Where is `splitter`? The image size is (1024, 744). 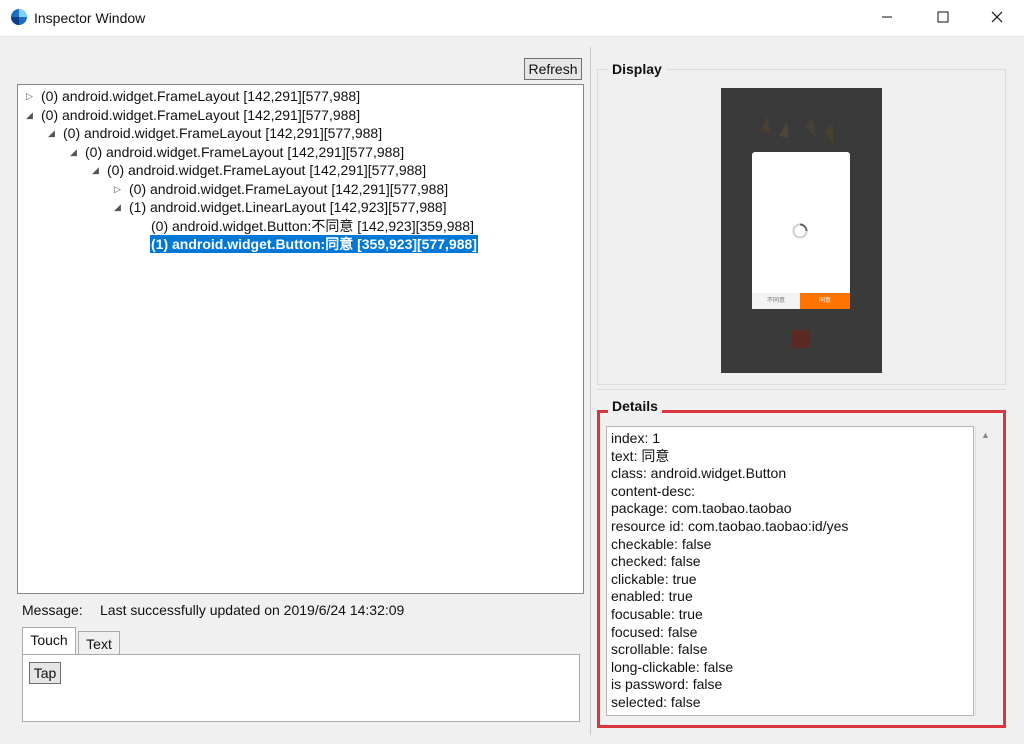
splitter is located at coordinates (590, 391).